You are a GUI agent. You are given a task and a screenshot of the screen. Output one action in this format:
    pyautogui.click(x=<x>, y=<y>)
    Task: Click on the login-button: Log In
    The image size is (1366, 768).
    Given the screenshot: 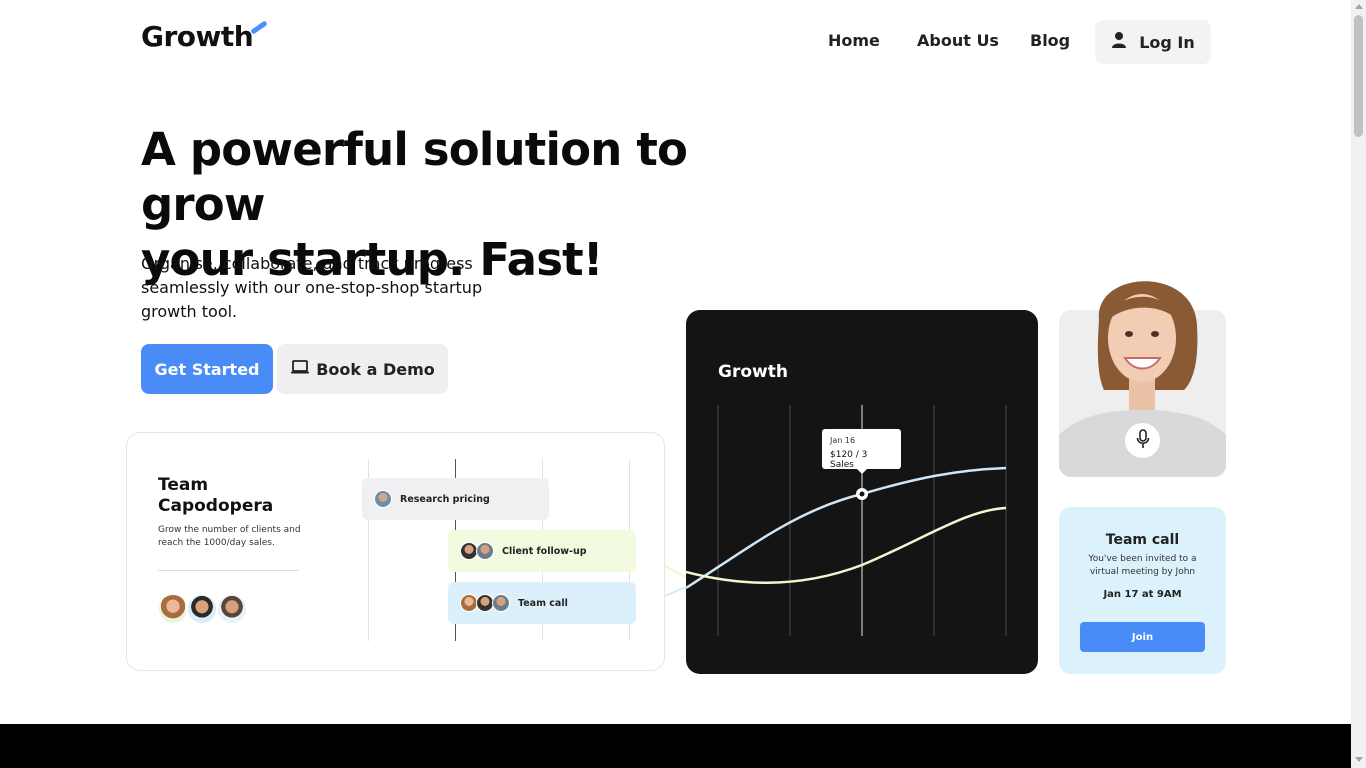 What is the action you would take?
    pyautogui.click(x=1153, y=42)
    